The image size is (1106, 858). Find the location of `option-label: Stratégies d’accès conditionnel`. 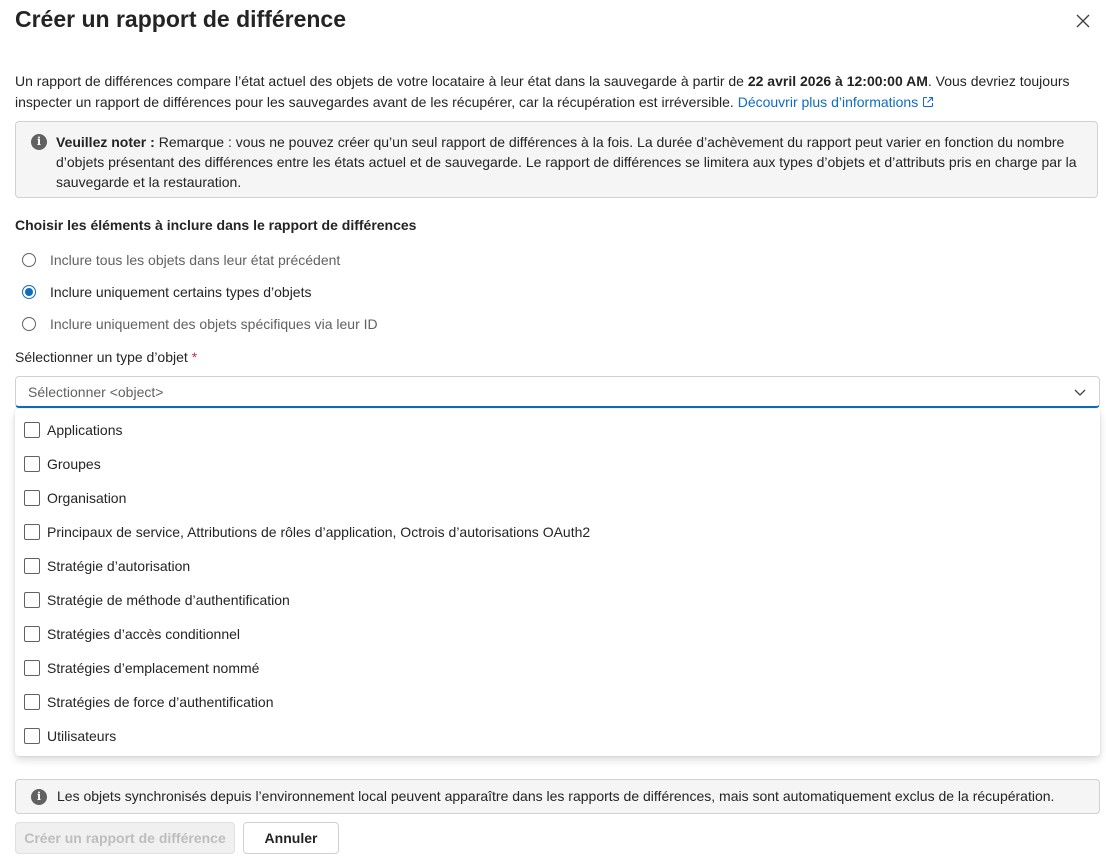

option-label: Stratégies d’accès conditionnel is located at coordinates (144, 634).